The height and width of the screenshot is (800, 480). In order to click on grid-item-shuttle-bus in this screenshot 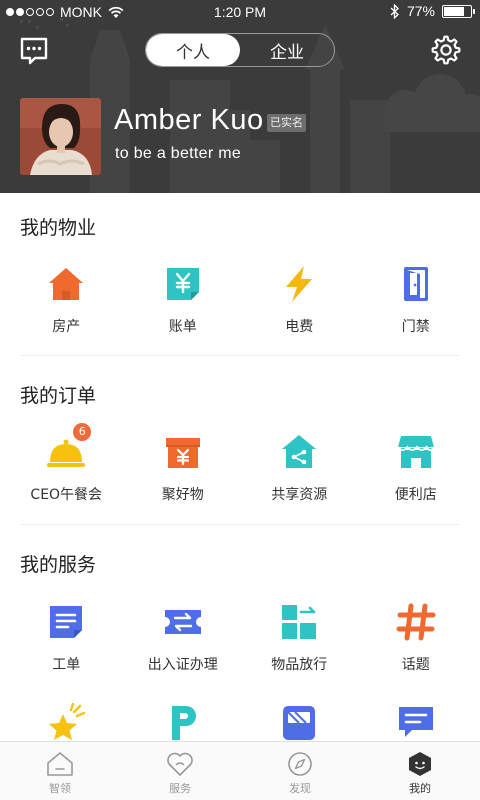, I will do `click(299, 722)`.